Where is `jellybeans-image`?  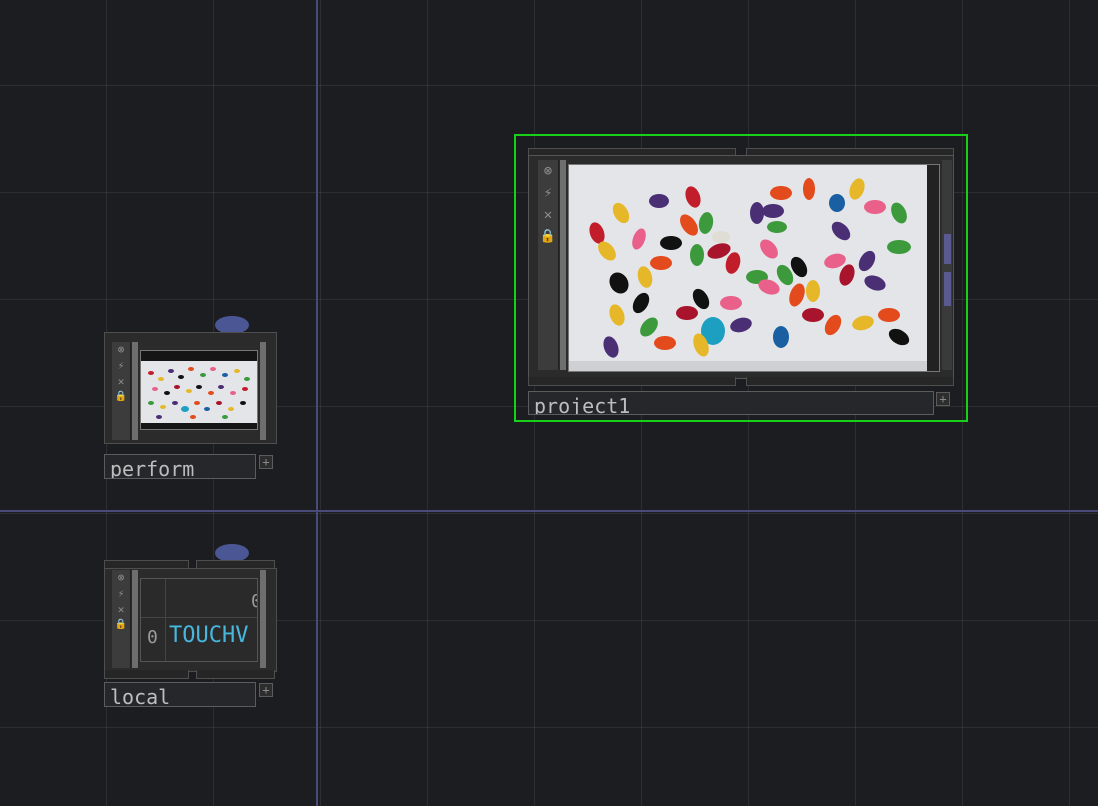
jellybeans-image is located at coordinates (754, 268).